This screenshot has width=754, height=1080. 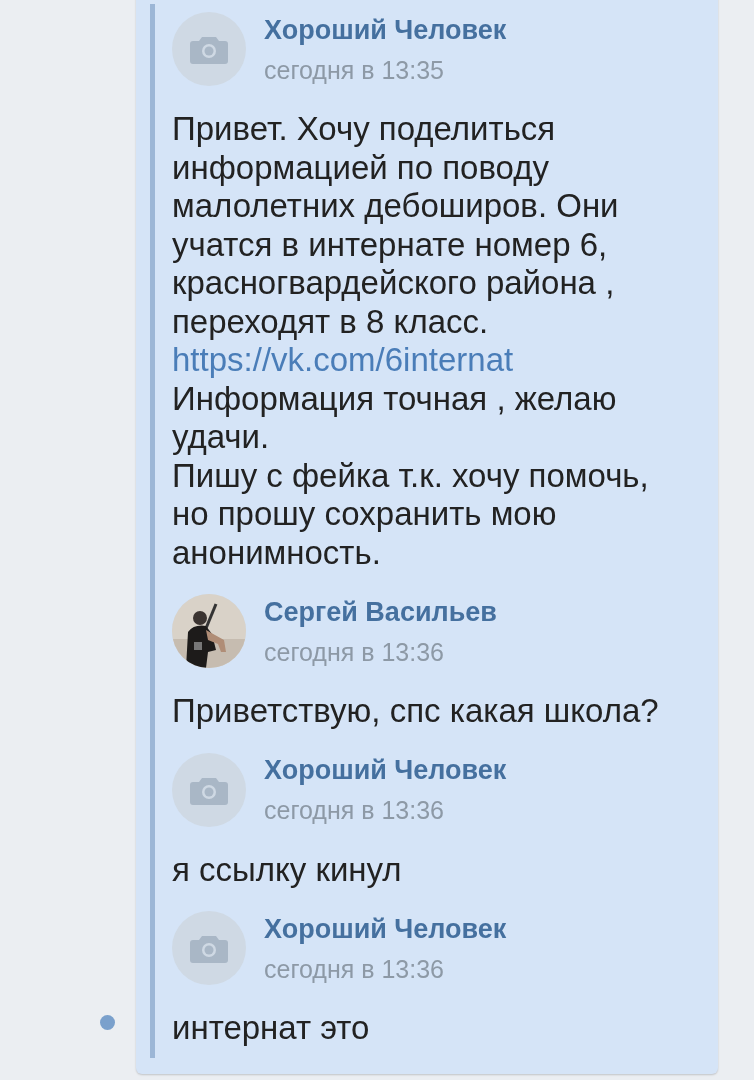 I want to click on message-text: Приветствую, спс какая школа?, so click(x=416, y=711).